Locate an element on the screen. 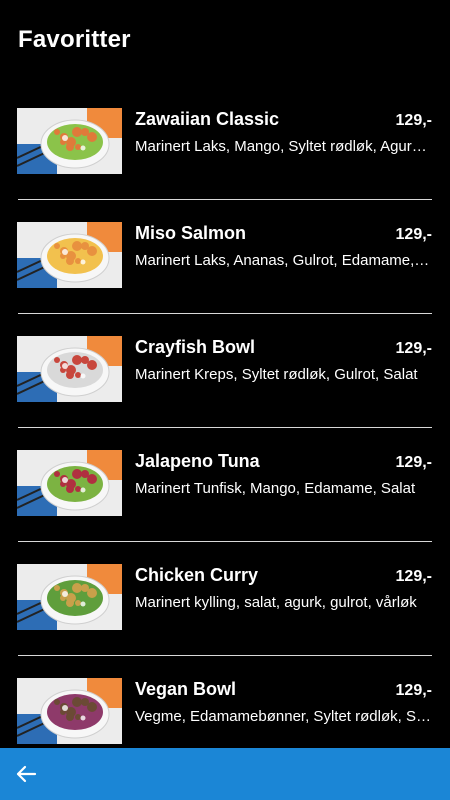 This screenshot has width=450, height=800. page-title: Favoritter is located at coordinates (74, 39).